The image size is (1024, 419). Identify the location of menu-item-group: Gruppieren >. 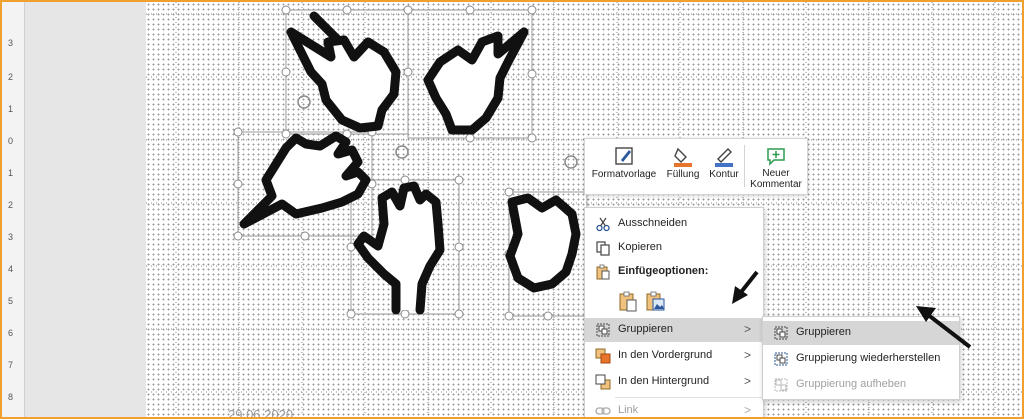
(674, 330).